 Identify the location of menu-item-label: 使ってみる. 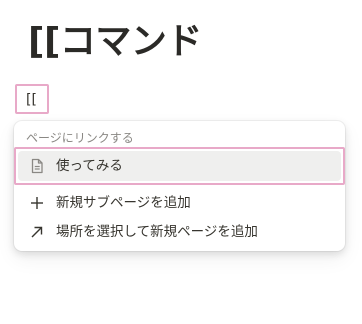
(89, 166).